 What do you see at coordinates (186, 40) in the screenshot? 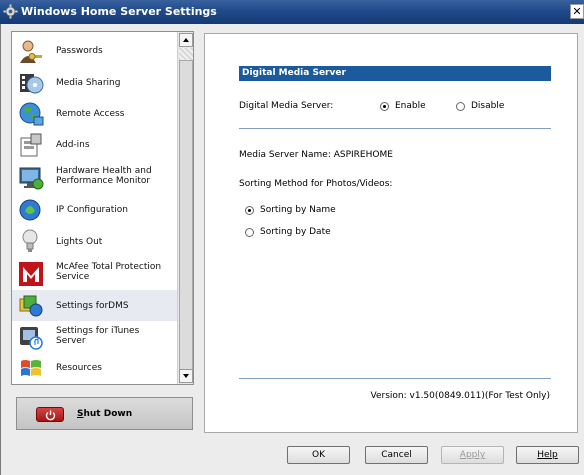
I see `scroll-up-button` at bounding box center [186, 40].